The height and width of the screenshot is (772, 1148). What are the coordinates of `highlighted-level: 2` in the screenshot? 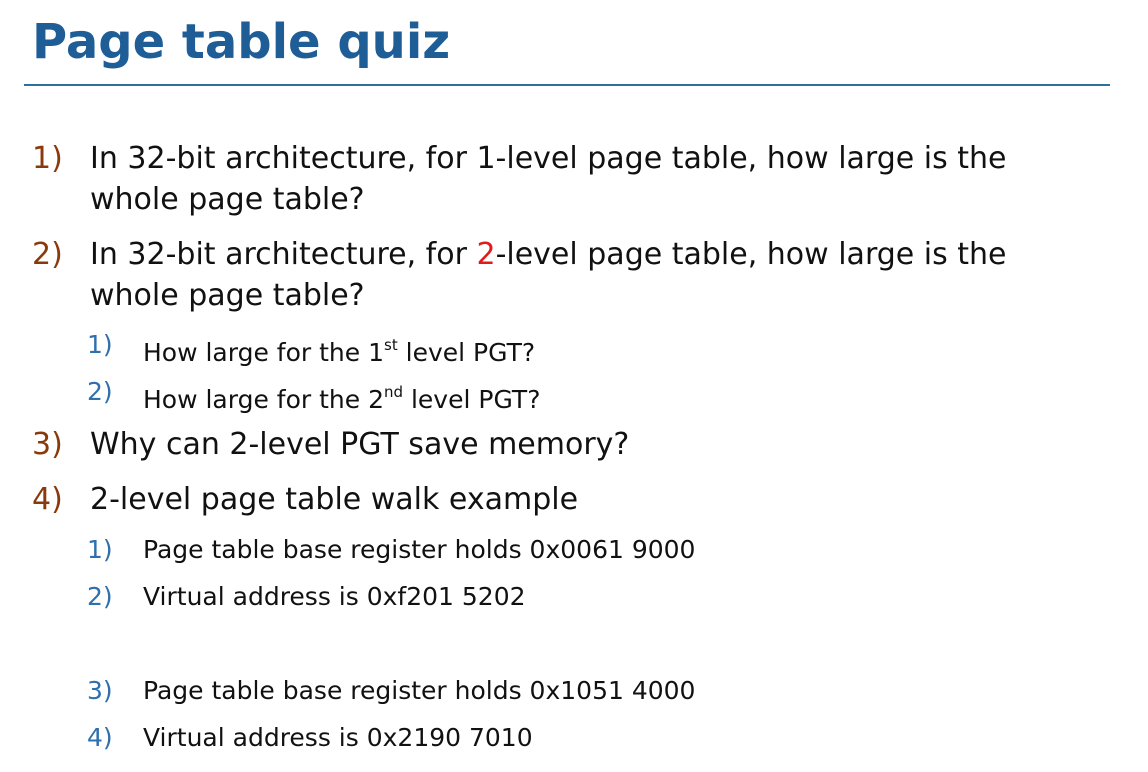 It's located at (486, 254).